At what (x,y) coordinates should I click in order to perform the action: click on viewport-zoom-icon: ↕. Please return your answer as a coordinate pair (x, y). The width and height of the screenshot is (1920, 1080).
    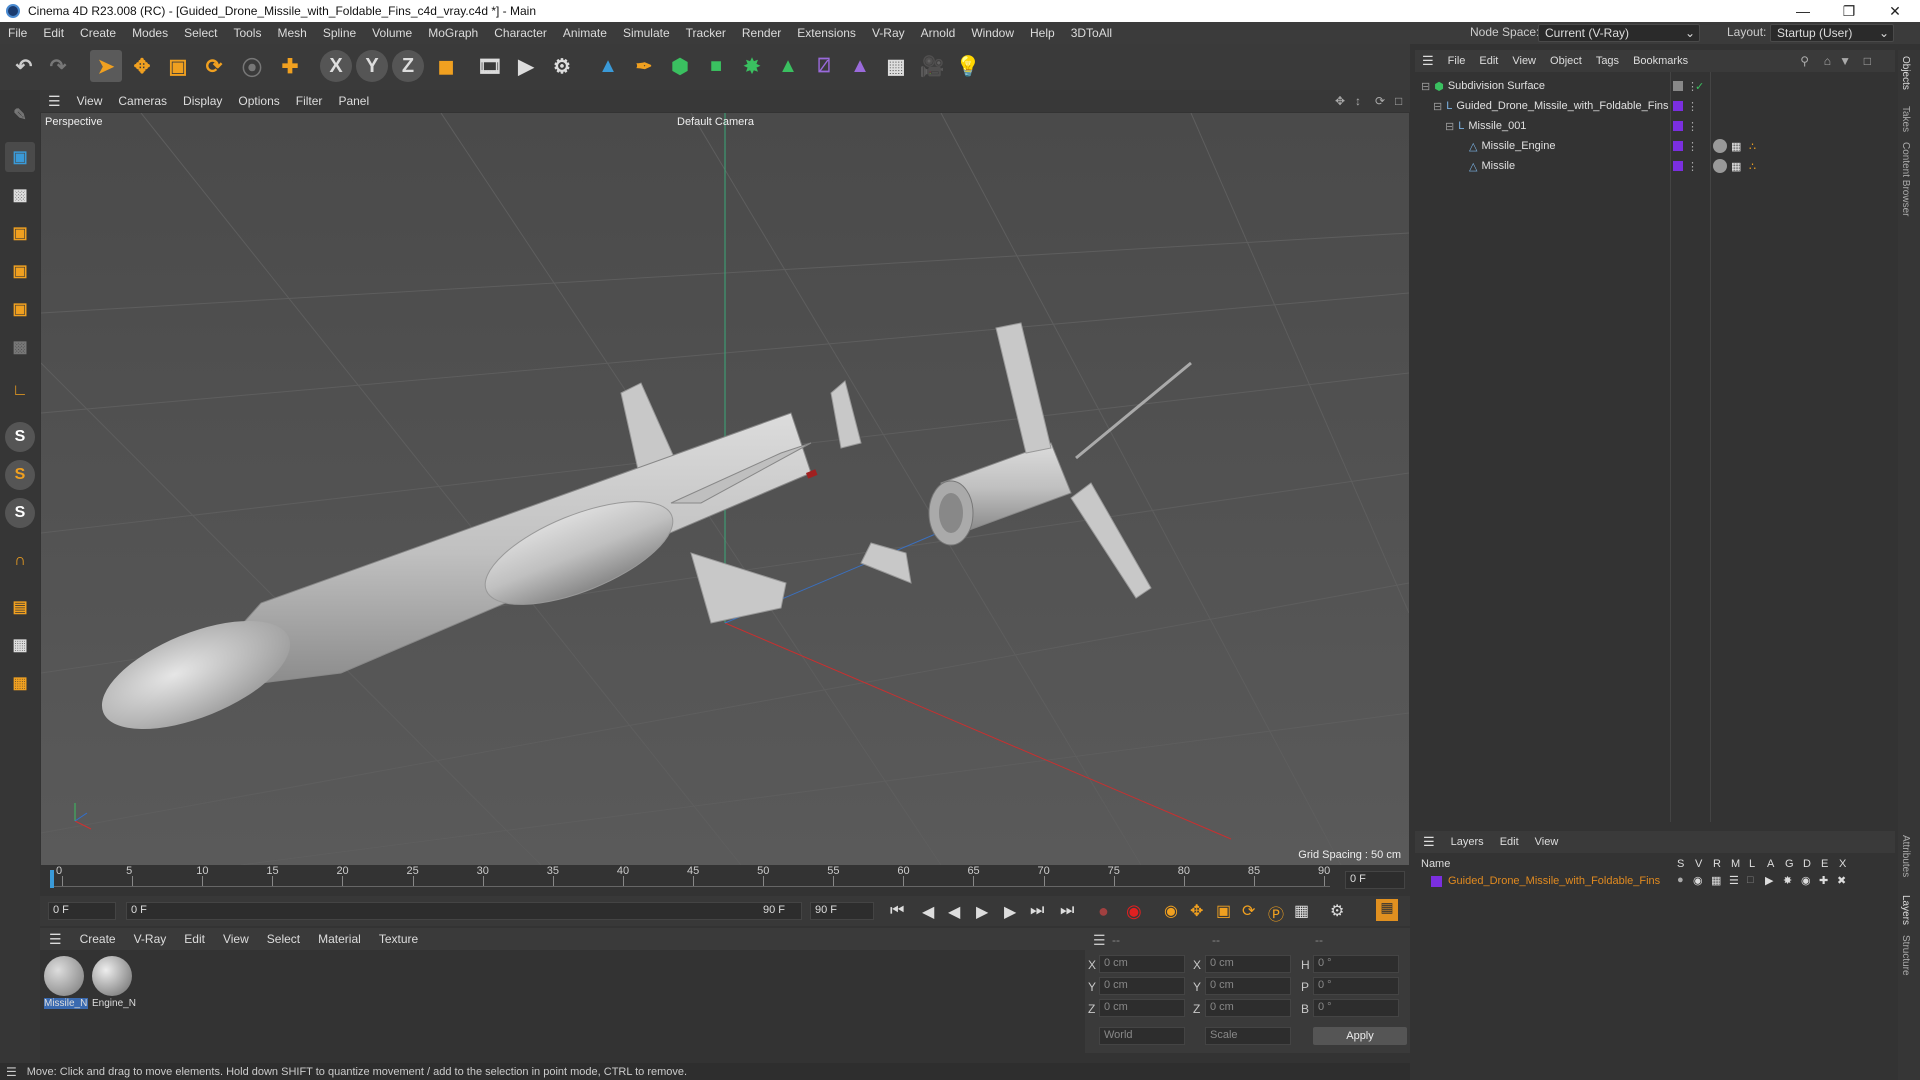
    Looking at the image, I should click on (1358, 101).